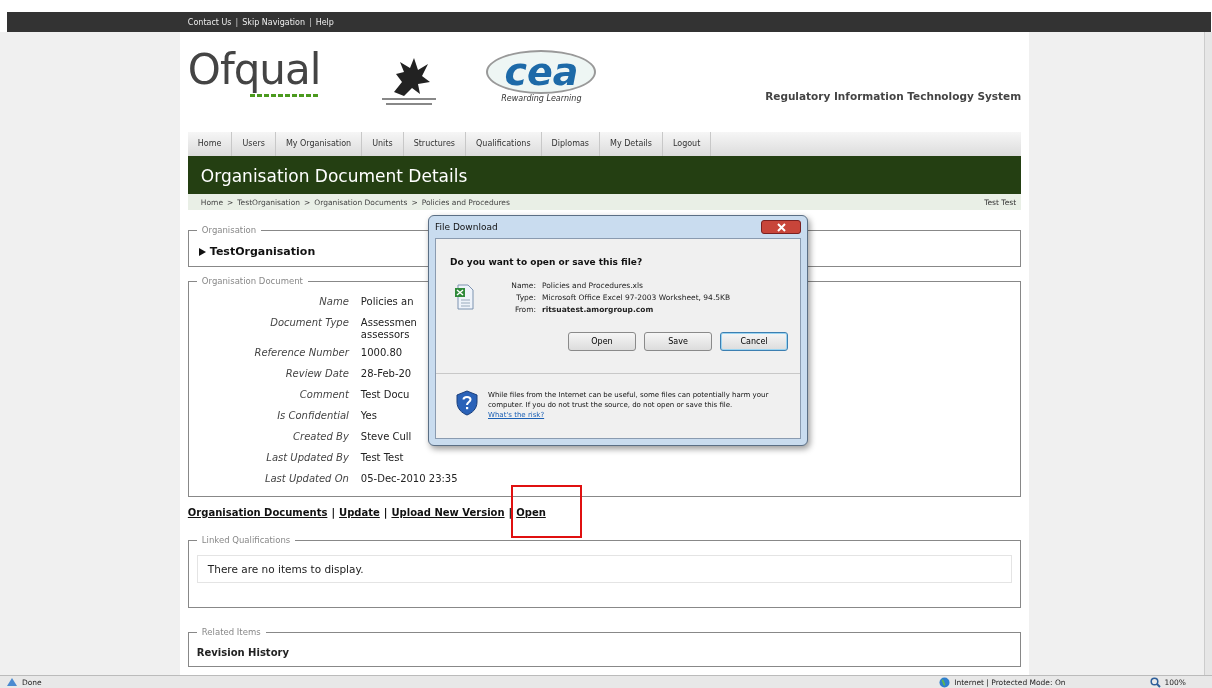  Describe the element at coordinates (246, 540) in the screenshot. I see `fieldset-legend: Linked Qualifications` at that location.